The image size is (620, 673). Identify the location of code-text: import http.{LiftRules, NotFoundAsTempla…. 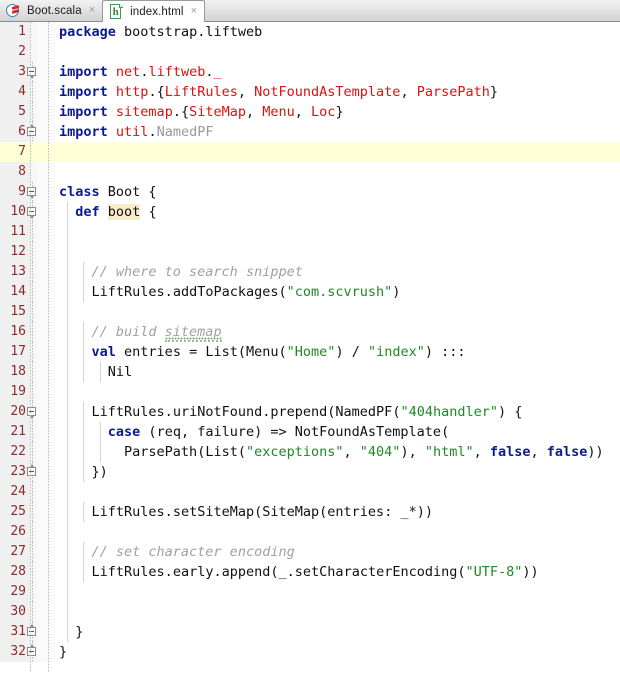
(337, 92).